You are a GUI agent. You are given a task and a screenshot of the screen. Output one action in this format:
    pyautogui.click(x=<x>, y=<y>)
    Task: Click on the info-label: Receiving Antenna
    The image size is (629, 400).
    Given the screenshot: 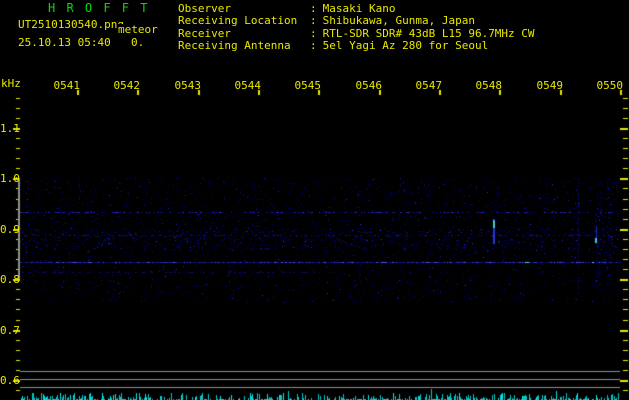 What is the action you would take?
    pyautogui.click(x=234, y=45)
    